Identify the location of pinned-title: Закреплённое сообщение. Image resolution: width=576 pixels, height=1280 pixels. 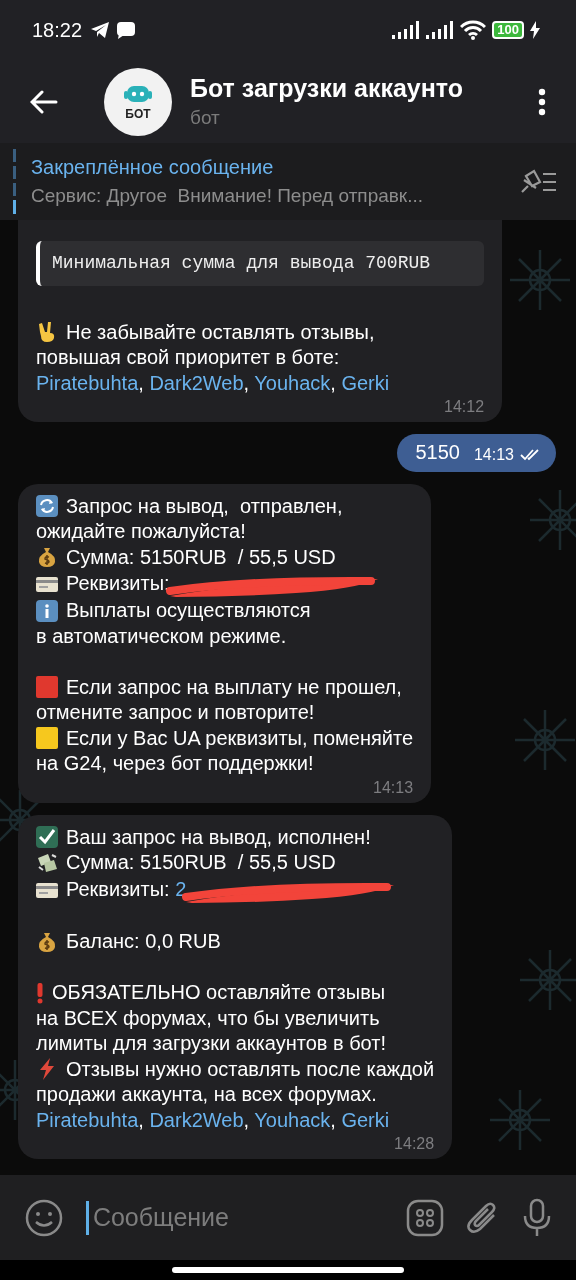
(153, 167).